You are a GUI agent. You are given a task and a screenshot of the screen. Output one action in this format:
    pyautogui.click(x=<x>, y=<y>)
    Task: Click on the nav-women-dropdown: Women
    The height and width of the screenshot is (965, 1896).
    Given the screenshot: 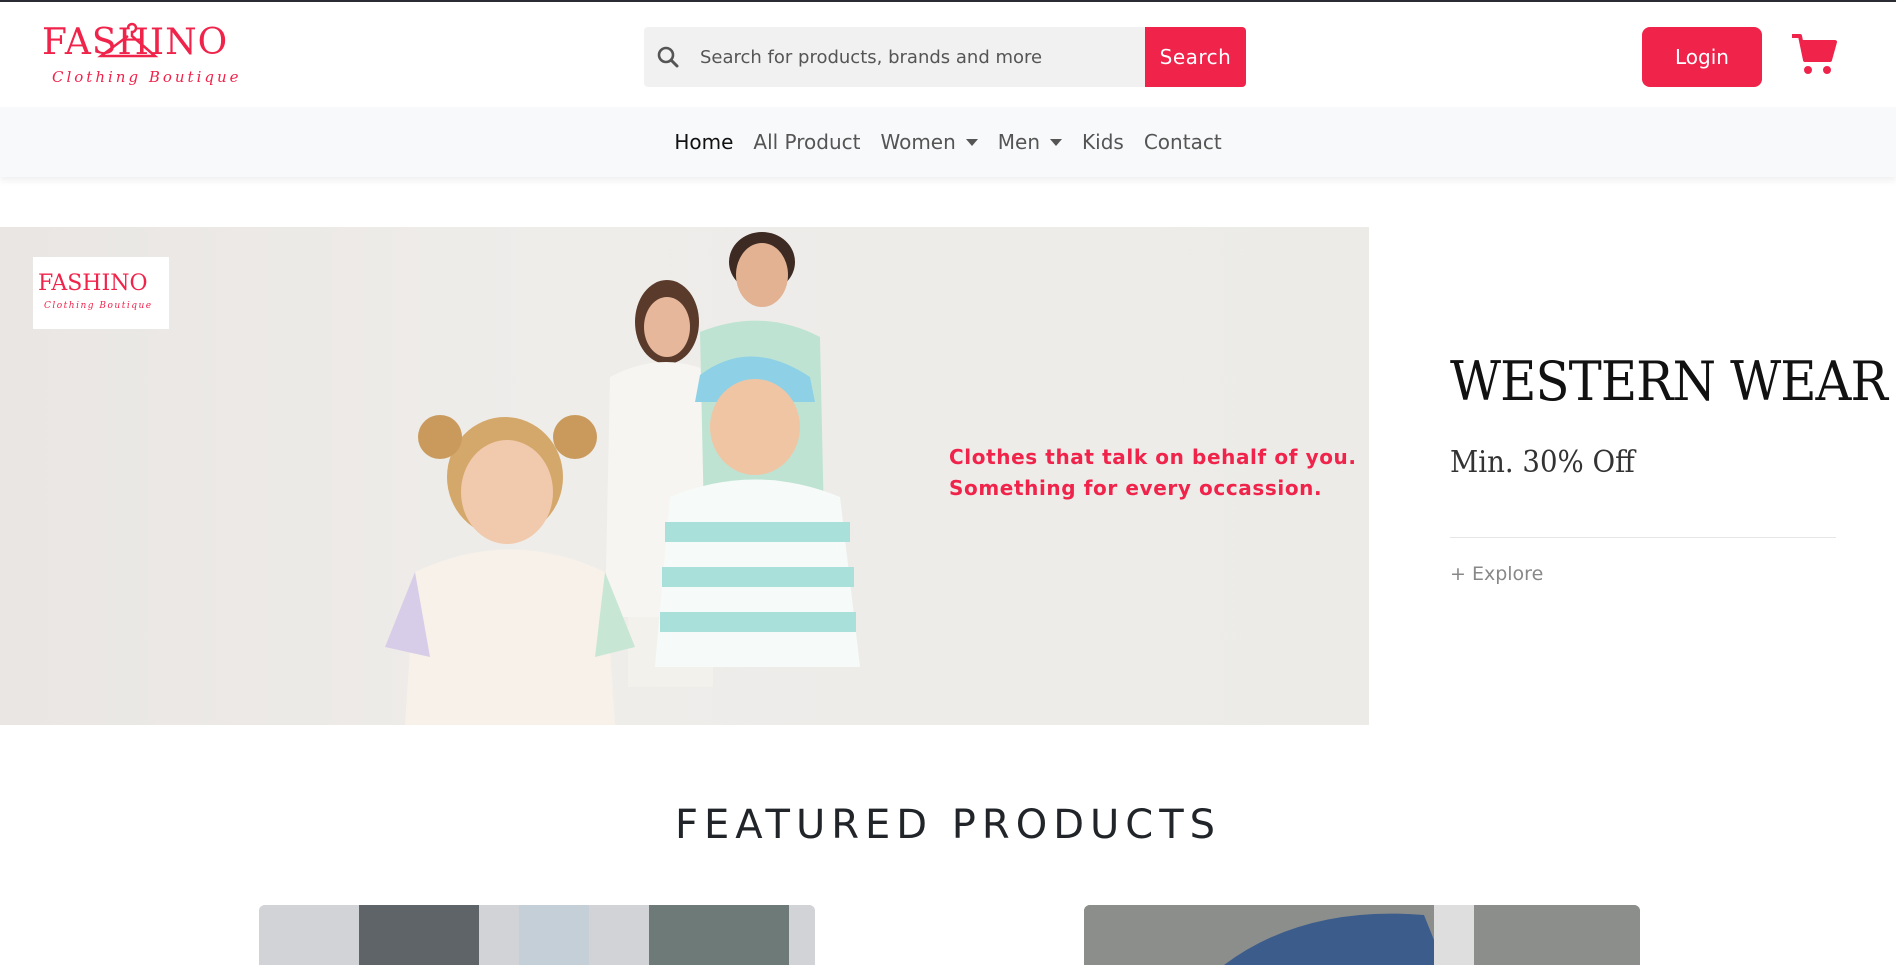 What is the action you would take?
    pyautogui.click(x=928, y=142)
    